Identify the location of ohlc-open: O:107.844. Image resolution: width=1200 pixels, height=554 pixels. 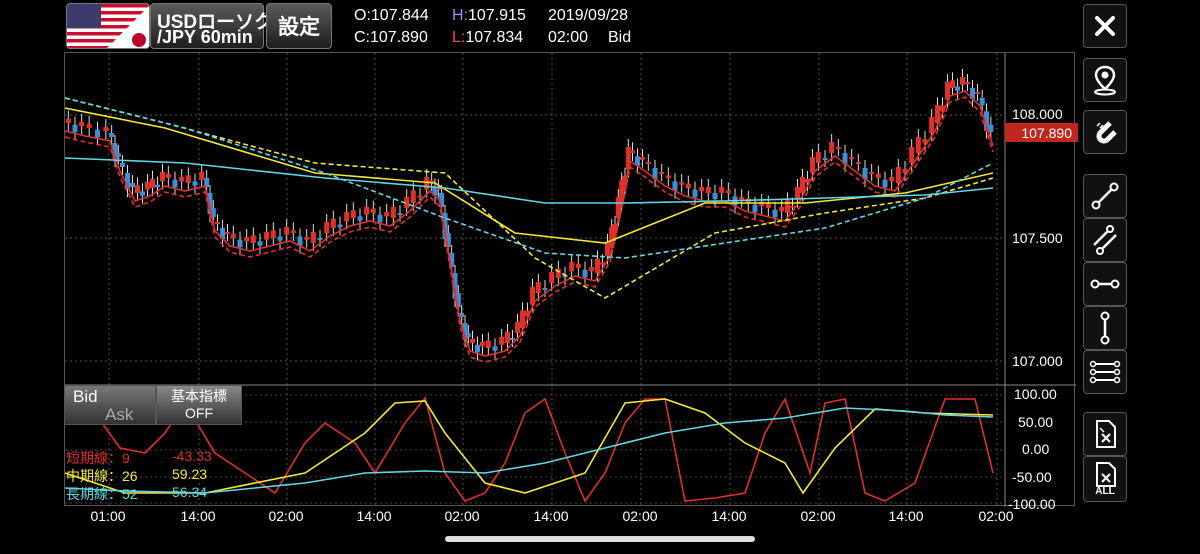
(391, 16).